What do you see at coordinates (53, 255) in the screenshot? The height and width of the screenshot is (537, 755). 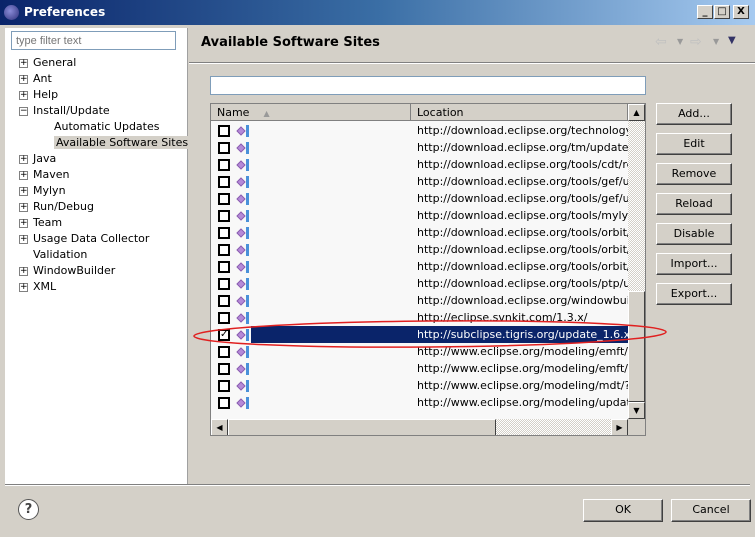 I see `tree-item: Validation` at bounding box center [53, 255].